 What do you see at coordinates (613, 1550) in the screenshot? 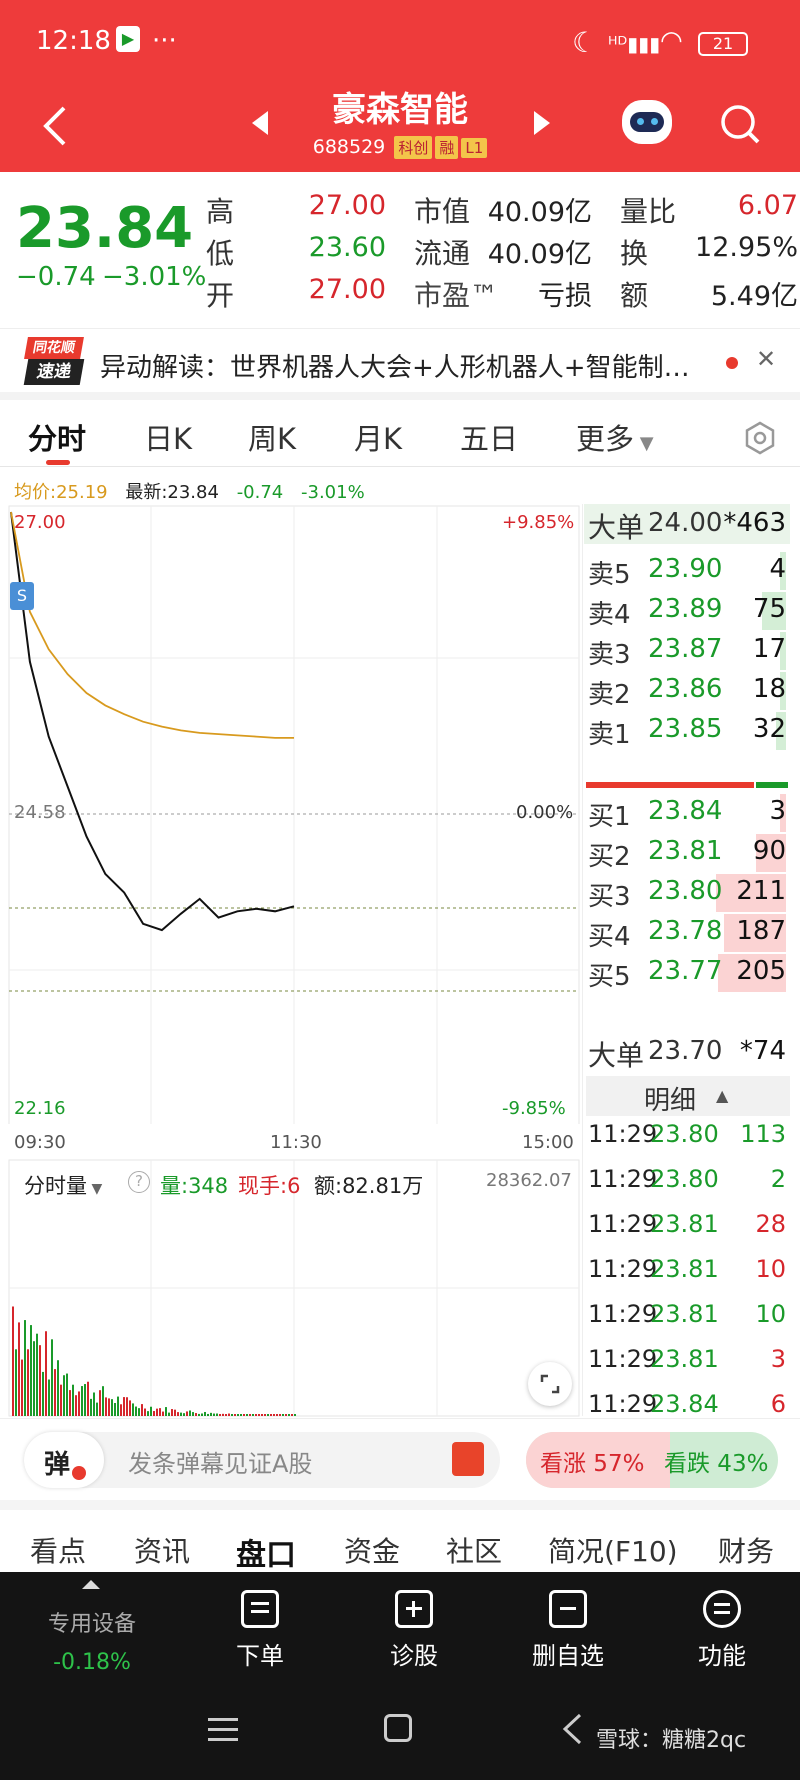
I see `tab-profile: 简况(F10)` at bounding box center [613, 1550].